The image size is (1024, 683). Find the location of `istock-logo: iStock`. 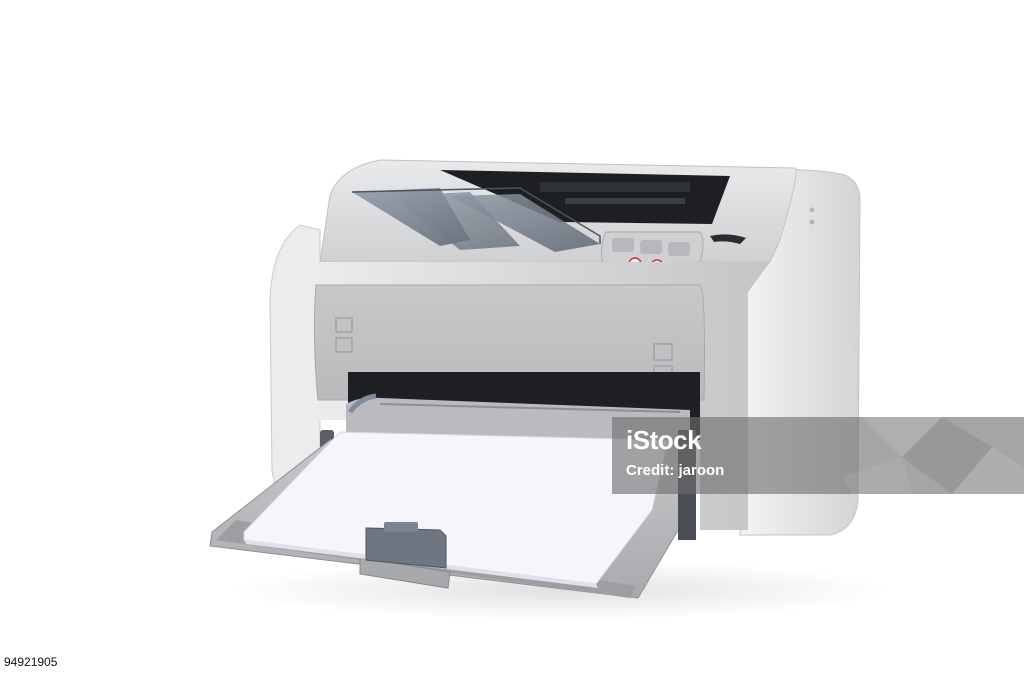

istock-logo: iStock is located at coordinates (664, 440).